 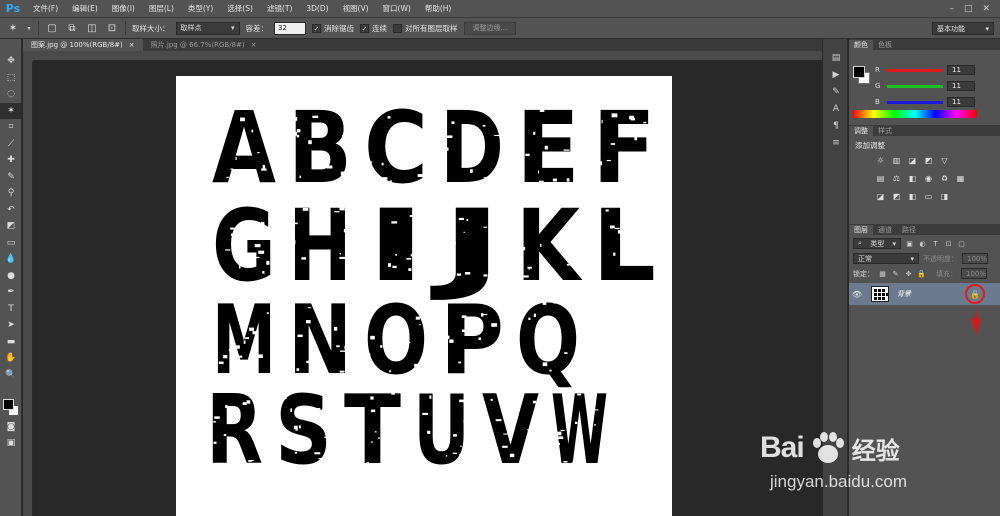 What do you see at coordinates (960, 178) in the screenshot?
I see `color-lookup-icon: ▦` at bounding box center [960, 178].